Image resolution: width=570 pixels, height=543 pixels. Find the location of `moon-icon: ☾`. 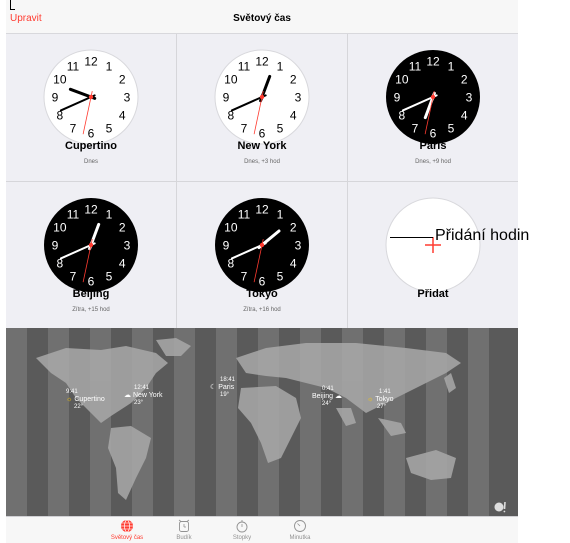

moon-icon: ☾ is located at coordinates (213, 387).